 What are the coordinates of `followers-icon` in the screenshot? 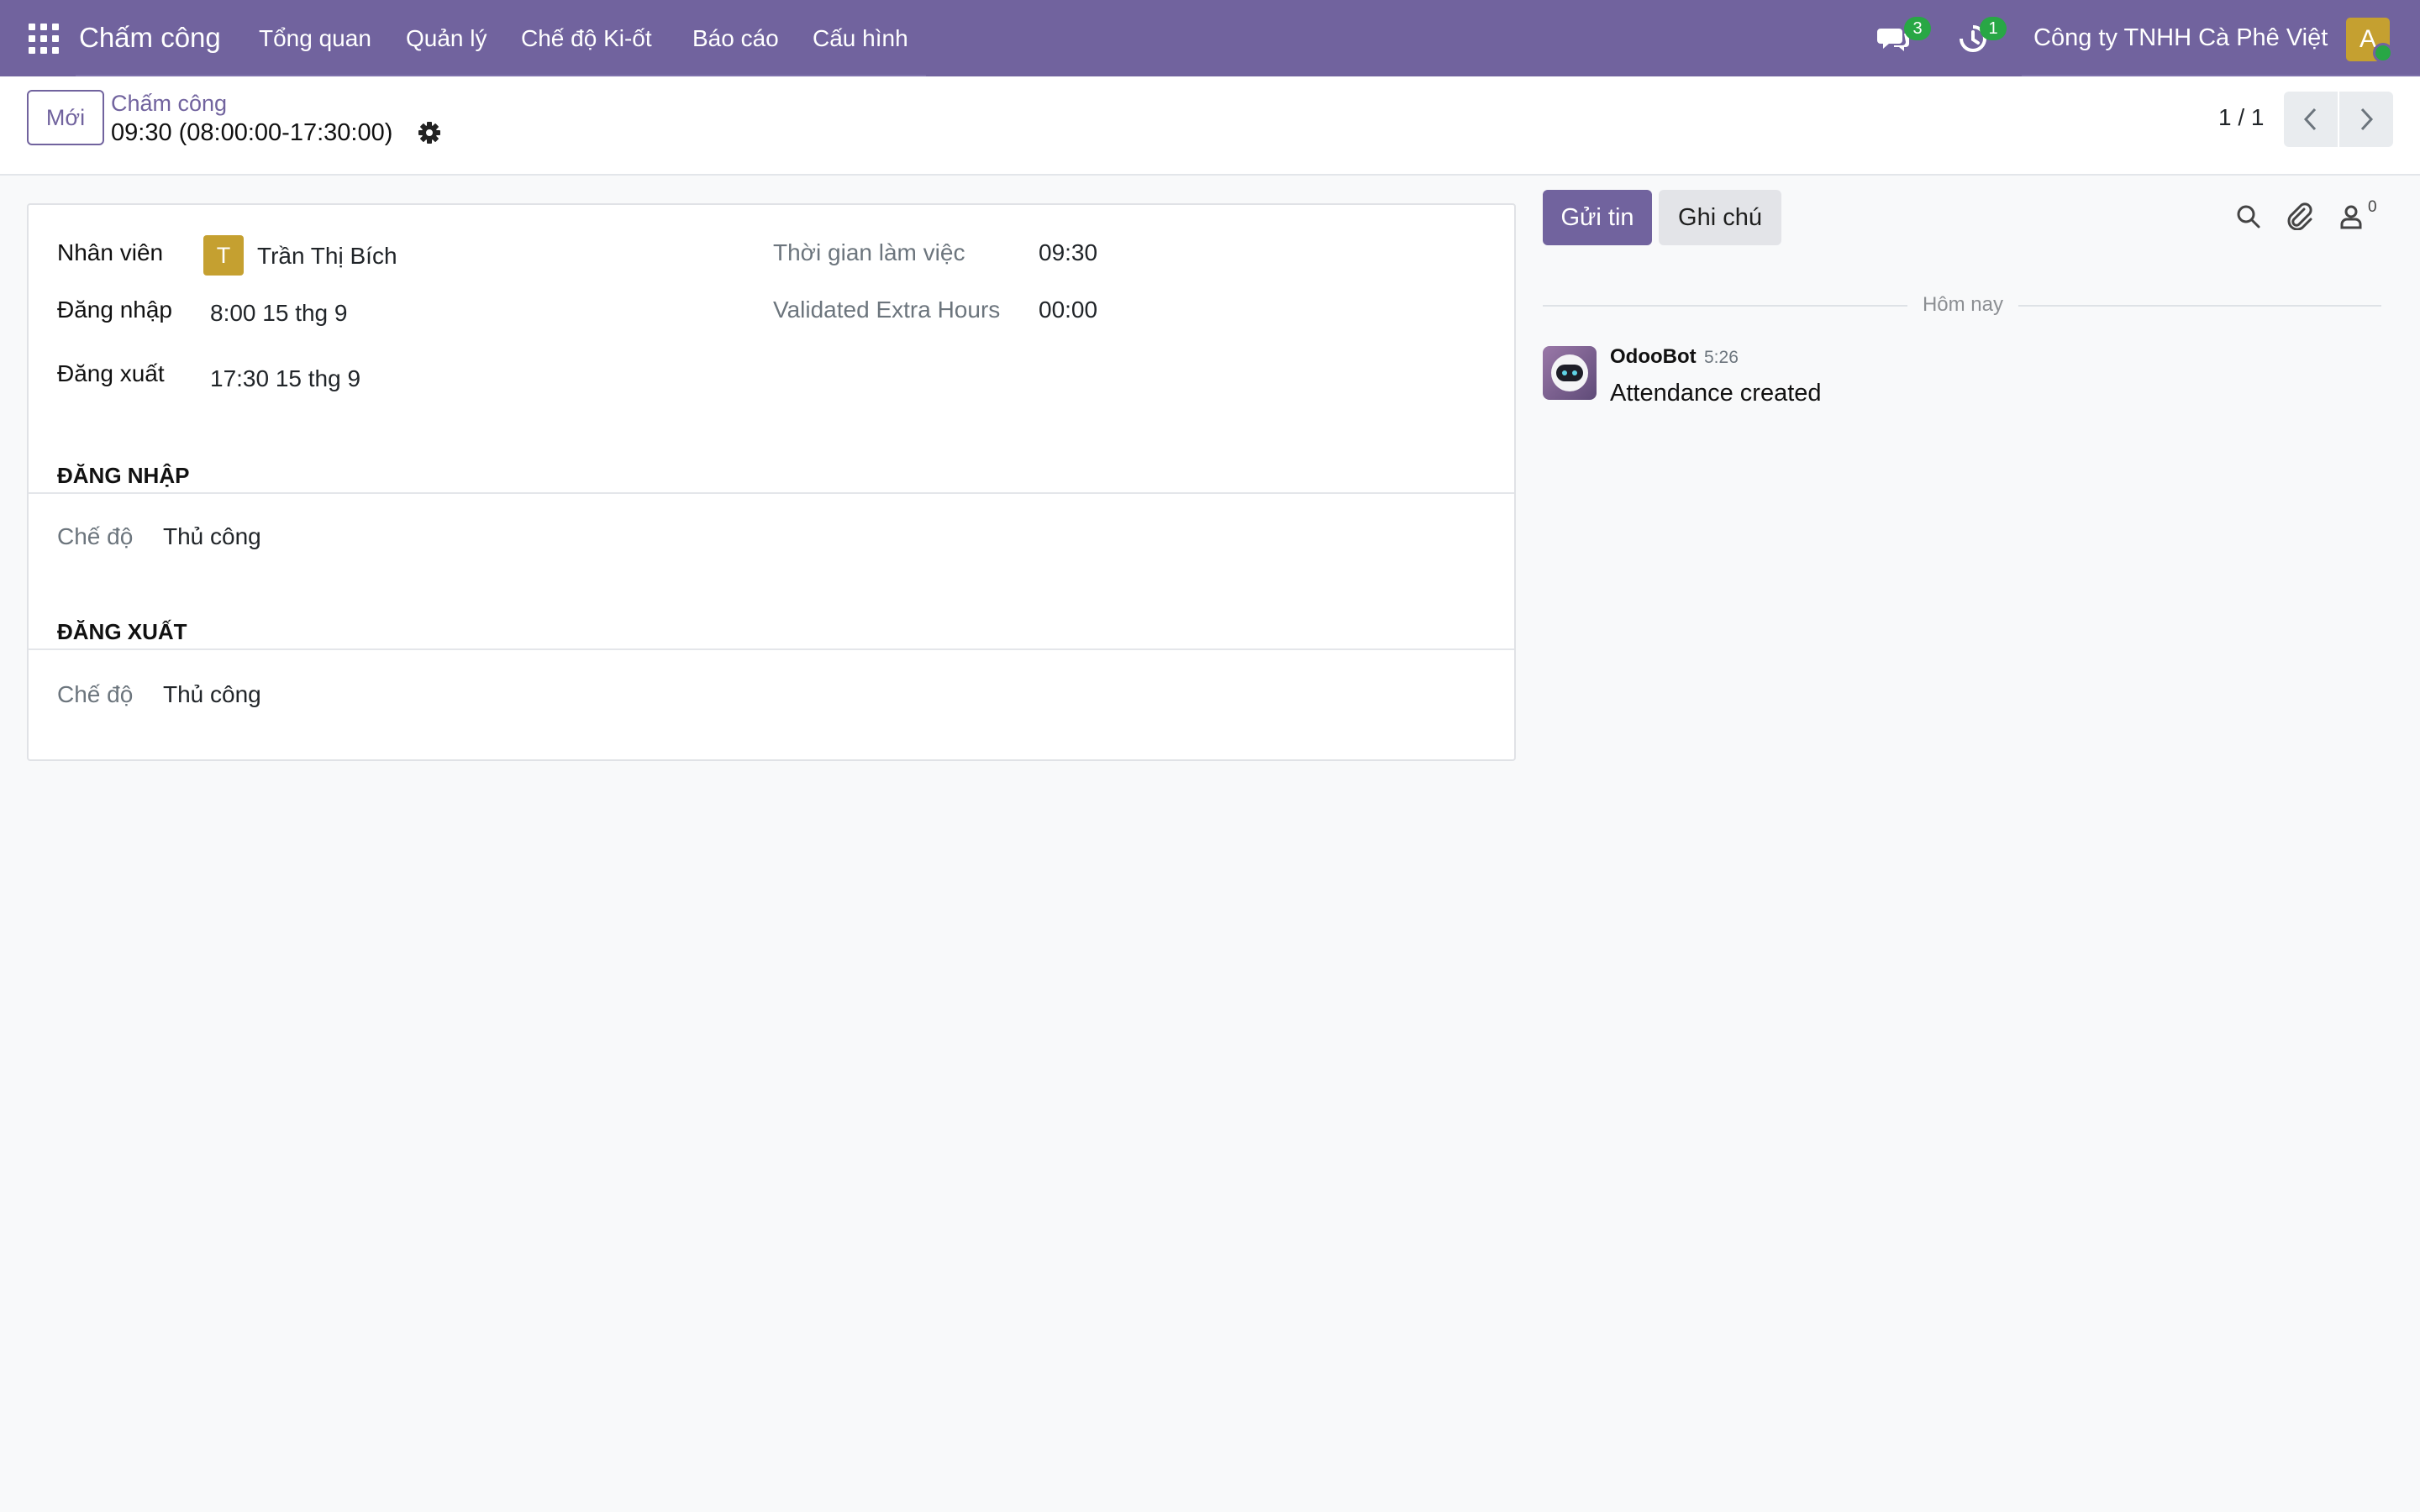 It's located at (2351, 216).